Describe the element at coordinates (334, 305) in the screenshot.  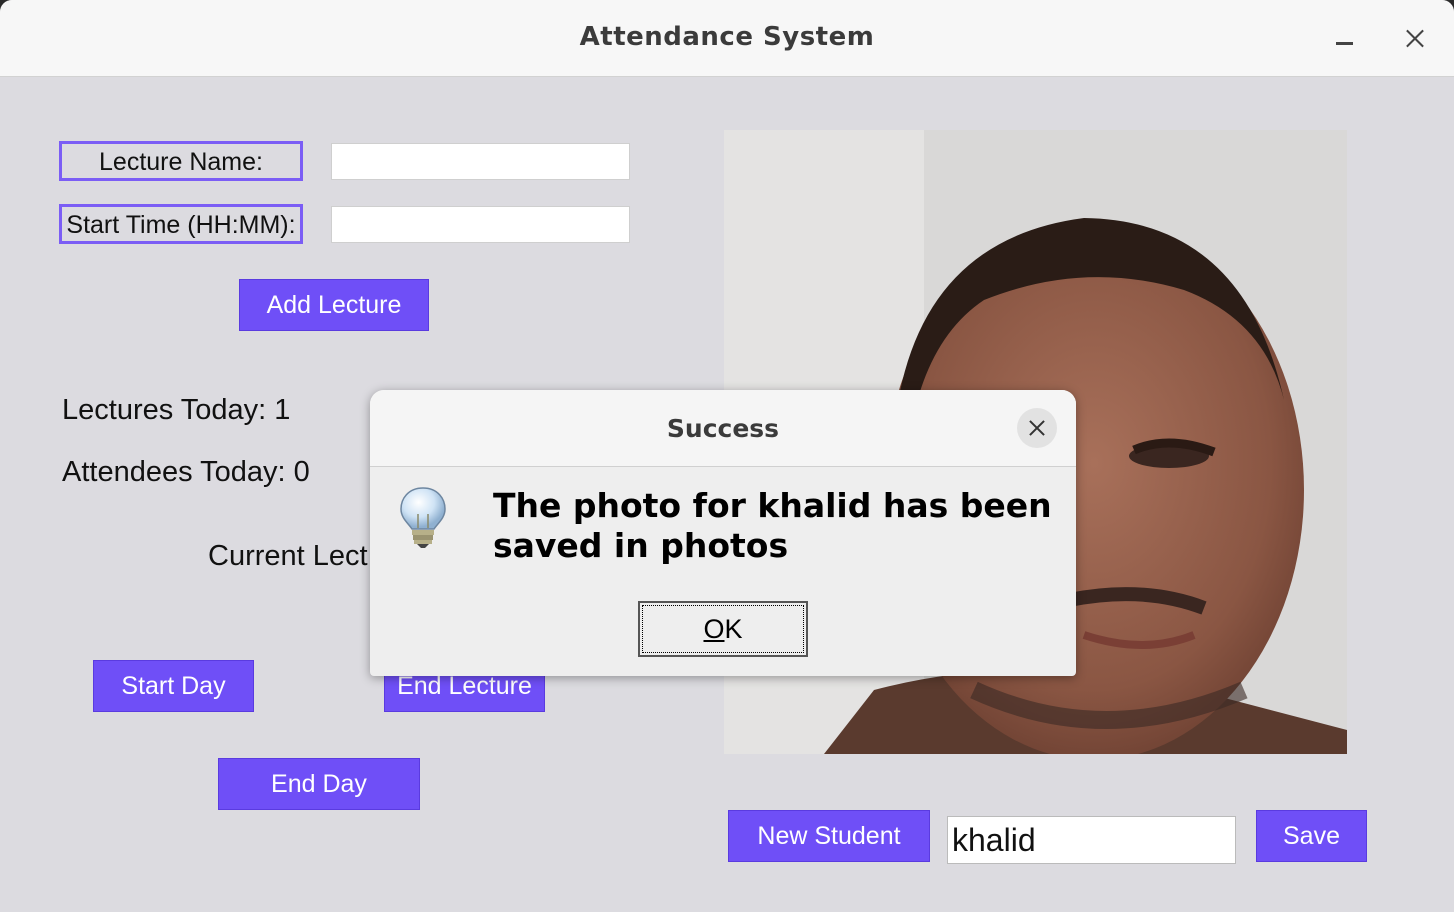
I see `add-lecture-button: Add Lecture` at that location.